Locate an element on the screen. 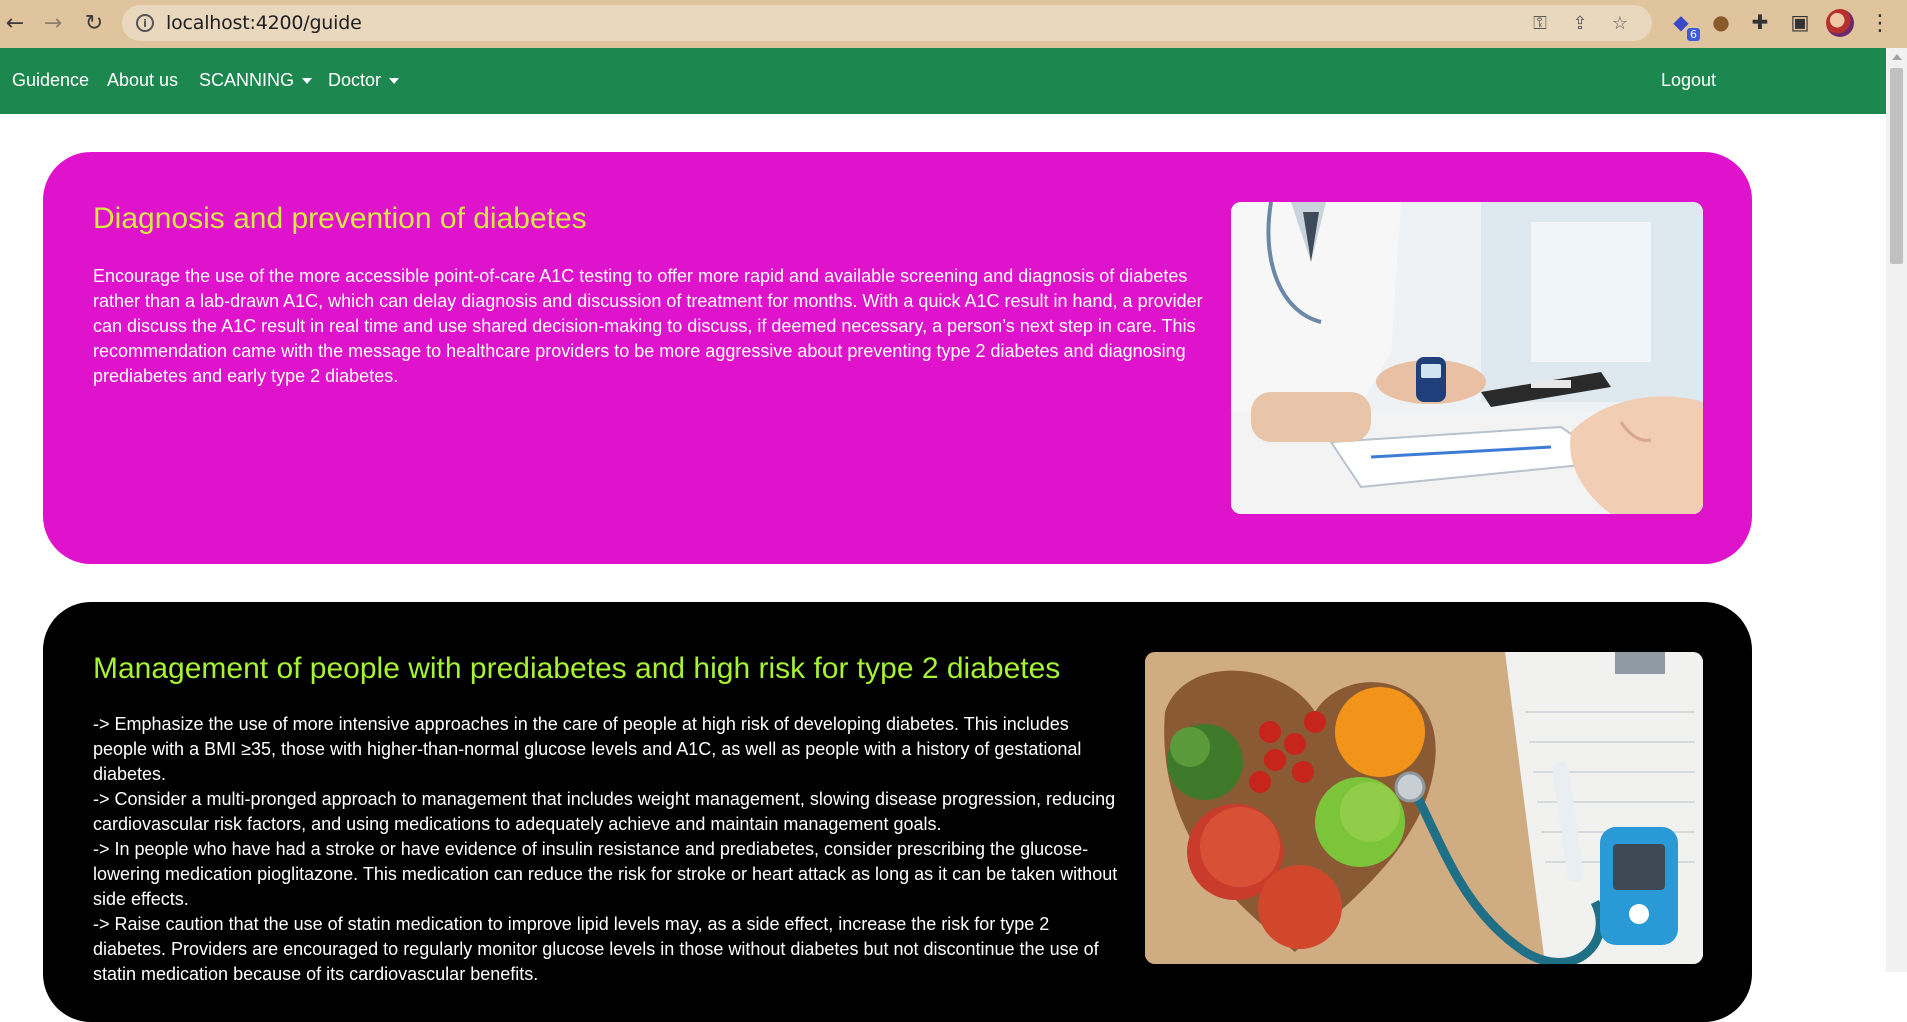 This screenshot has width=1907, height=1022. site-info-icon: i is located at coordinates (145, 23).